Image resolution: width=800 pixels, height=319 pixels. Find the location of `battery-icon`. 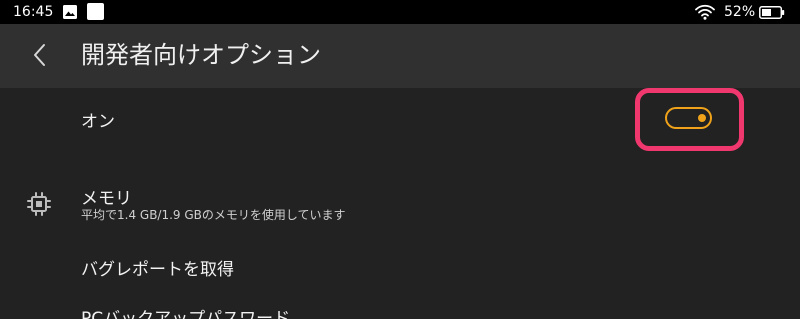

battery-icon is located at coordinates (772, 12).